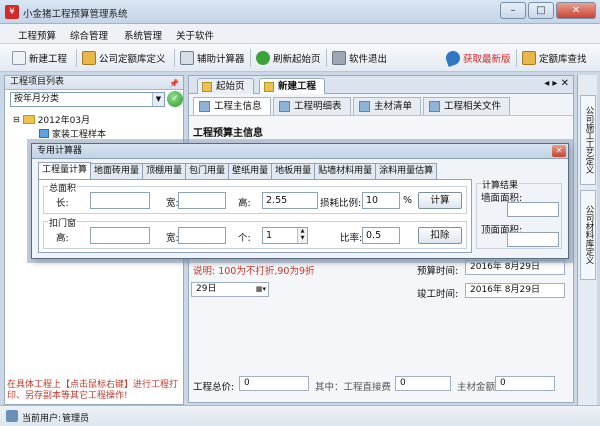  What do you see at coordinates (339, 58) in the screenshot?
I see `exit-icon` at bounding box center [339, 58].